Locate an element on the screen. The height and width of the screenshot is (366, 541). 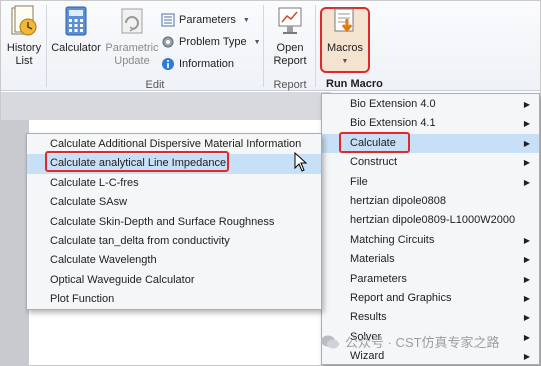
history-list-label-2: List is located at coordinates (24, 61).